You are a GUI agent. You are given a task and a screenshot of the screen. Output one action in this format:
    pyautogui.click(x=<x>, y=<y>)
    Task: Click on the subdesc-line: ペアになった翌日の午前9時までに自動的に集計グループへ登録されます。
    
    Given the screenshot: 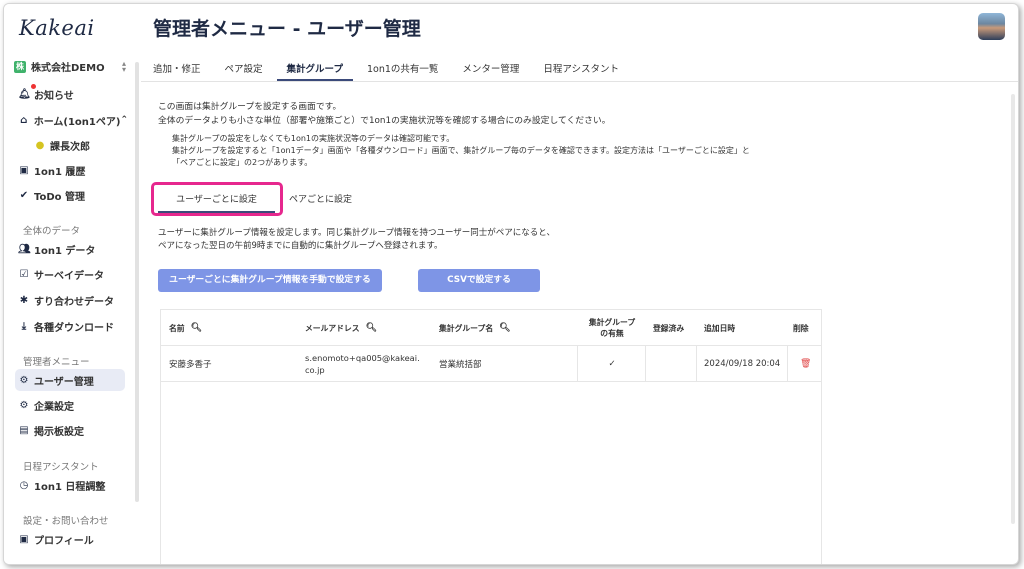 What is the action you would take?
    pyautogui.click(x=300, y=246)
    